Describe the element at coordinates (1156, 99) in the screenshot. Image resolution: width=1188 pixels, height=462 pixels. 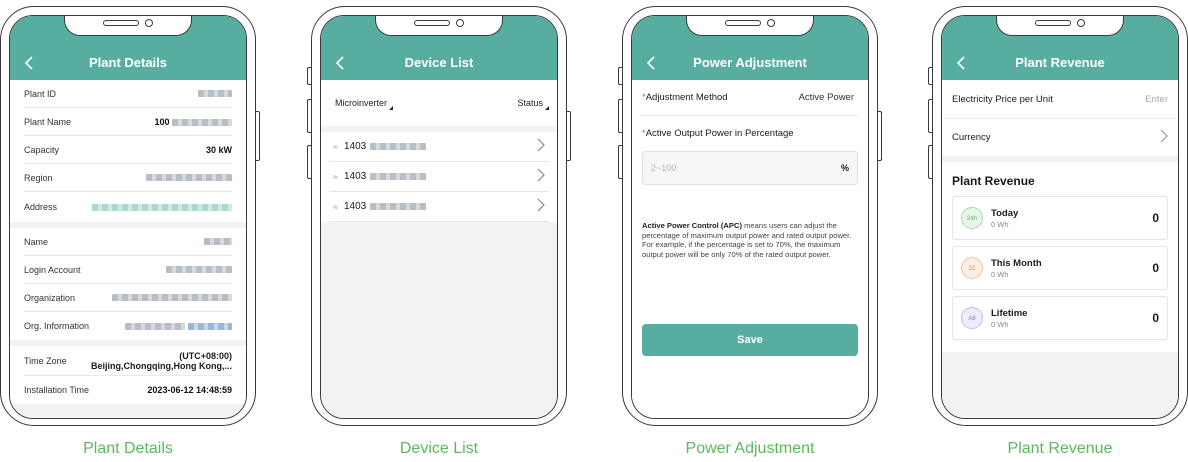
I see `price-input: Enter` at that location.